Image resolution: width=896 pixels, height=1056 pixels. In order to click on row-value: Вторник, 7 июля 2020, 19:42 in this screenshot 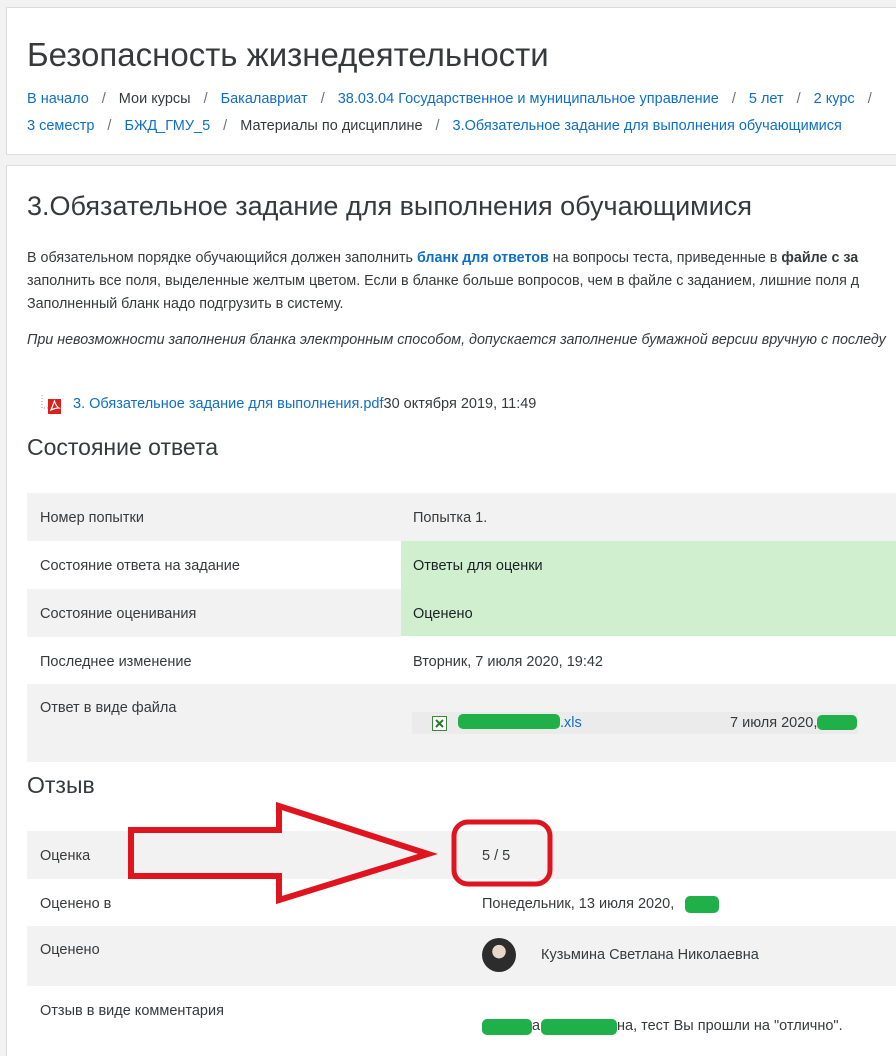, I will do `click(508, 662)`.